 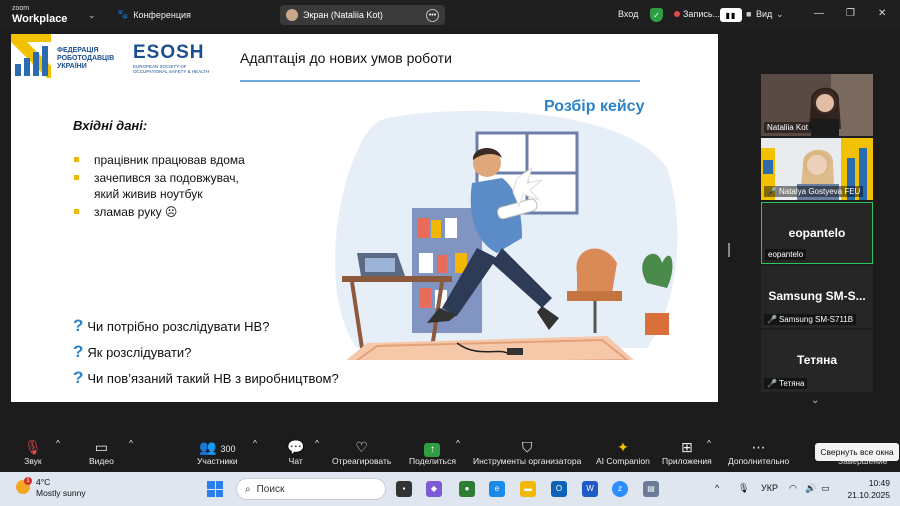 I want to click on search-icon: ⌕, so click(x=248, y=489).